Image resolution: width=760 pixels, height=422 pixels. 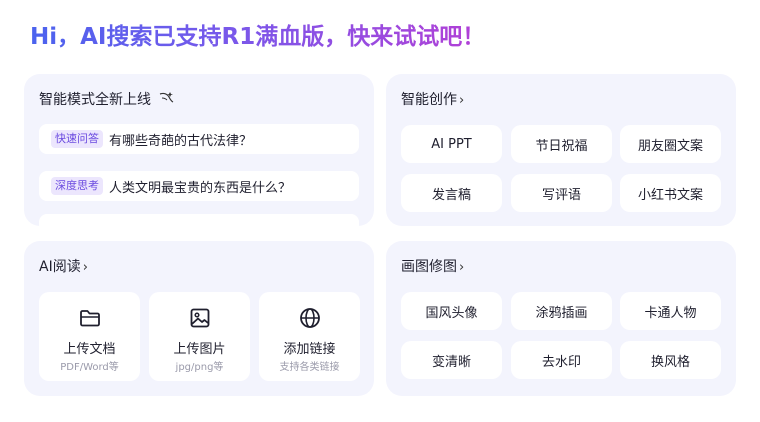 What do you see at coordinates (181, 141) in the screenshot?
I see `qa-question: 有哪些奇葩的古代法律？` at bounding box center [181, 141].